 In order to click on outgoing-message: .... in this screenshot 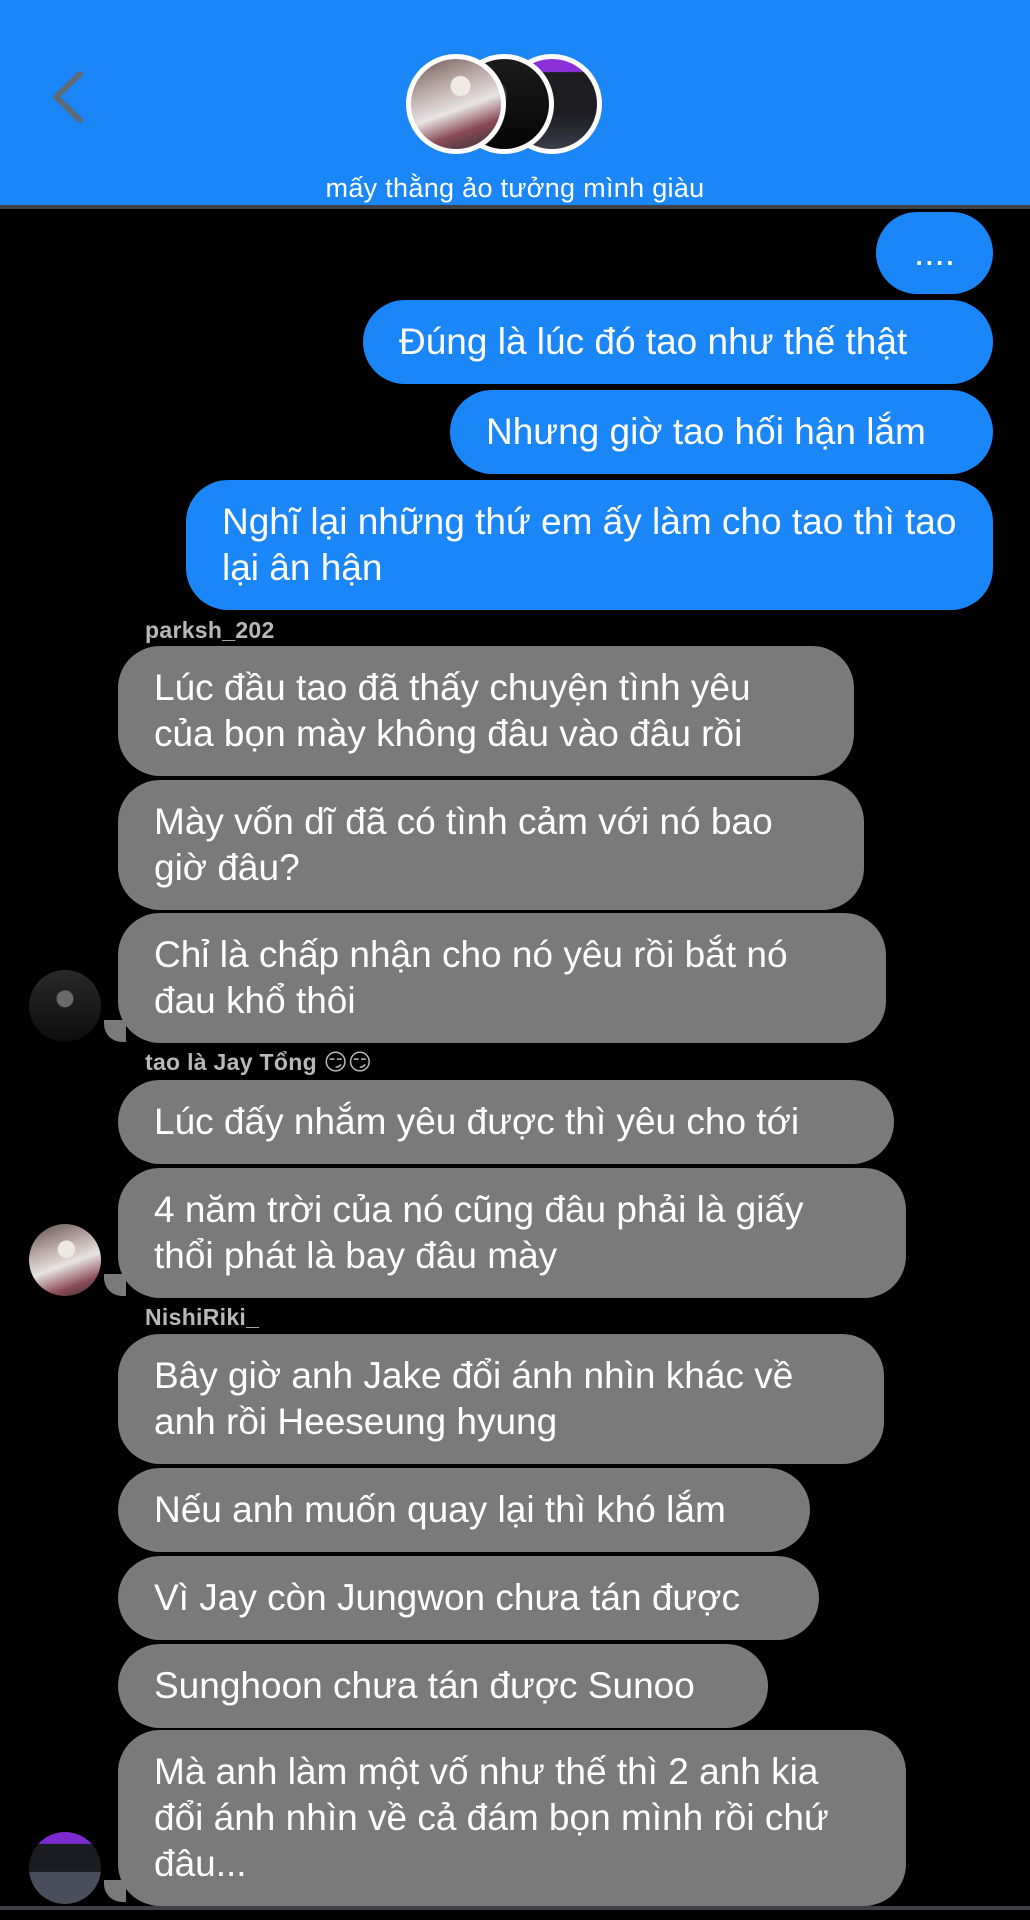, I will do `click(934, 253)`.